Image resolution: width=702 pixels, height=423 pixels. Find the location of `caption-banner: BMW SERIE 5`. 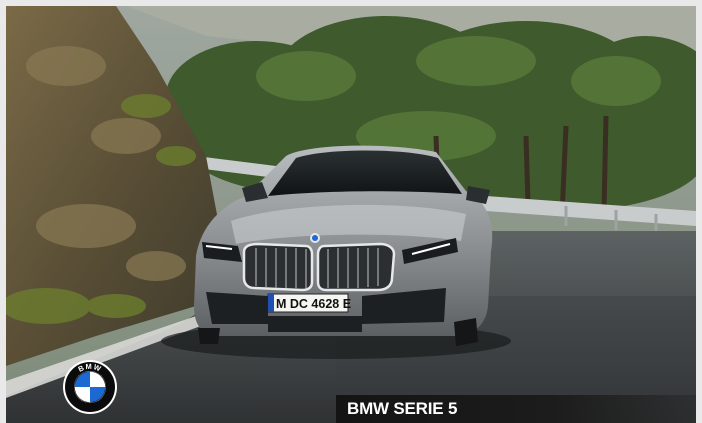

caption-banner: BMW SERIE 5 is located at coordinates (516, 409).